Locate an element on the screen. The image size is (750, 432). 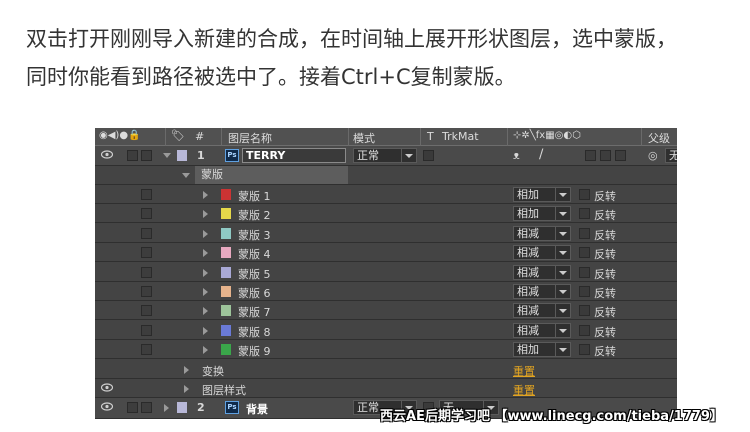
mask-name: 蒙版 6 is located at coordinates (254, 293).